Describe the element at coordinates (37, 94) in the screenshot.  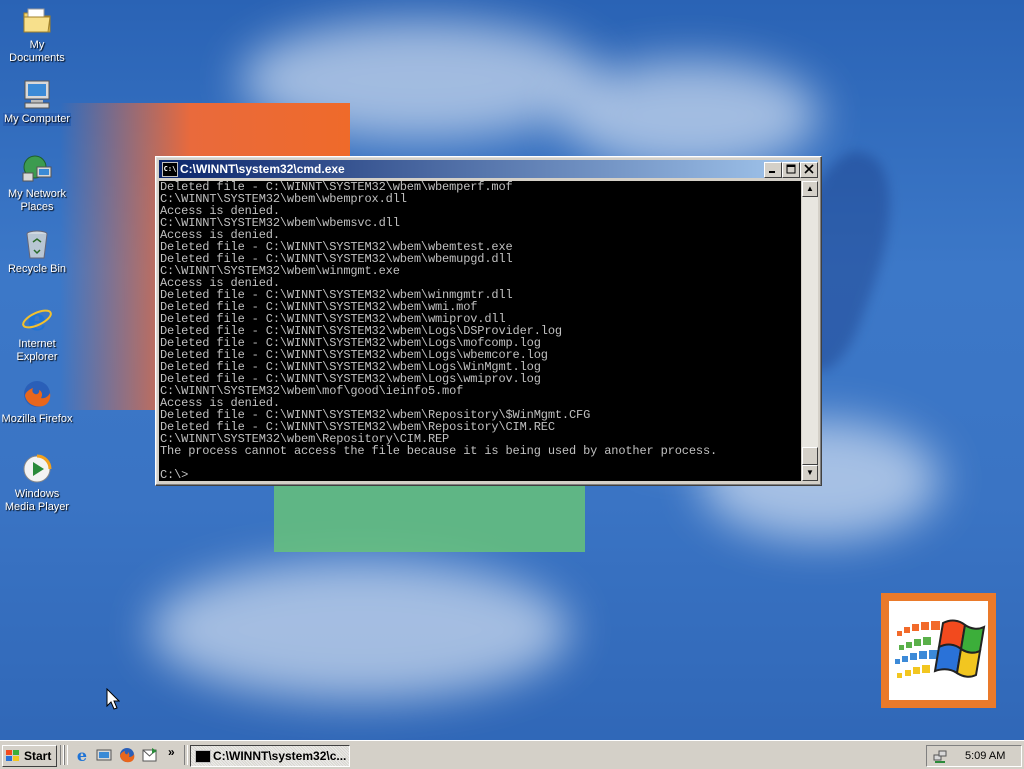
I see `computer-icon` at that location.